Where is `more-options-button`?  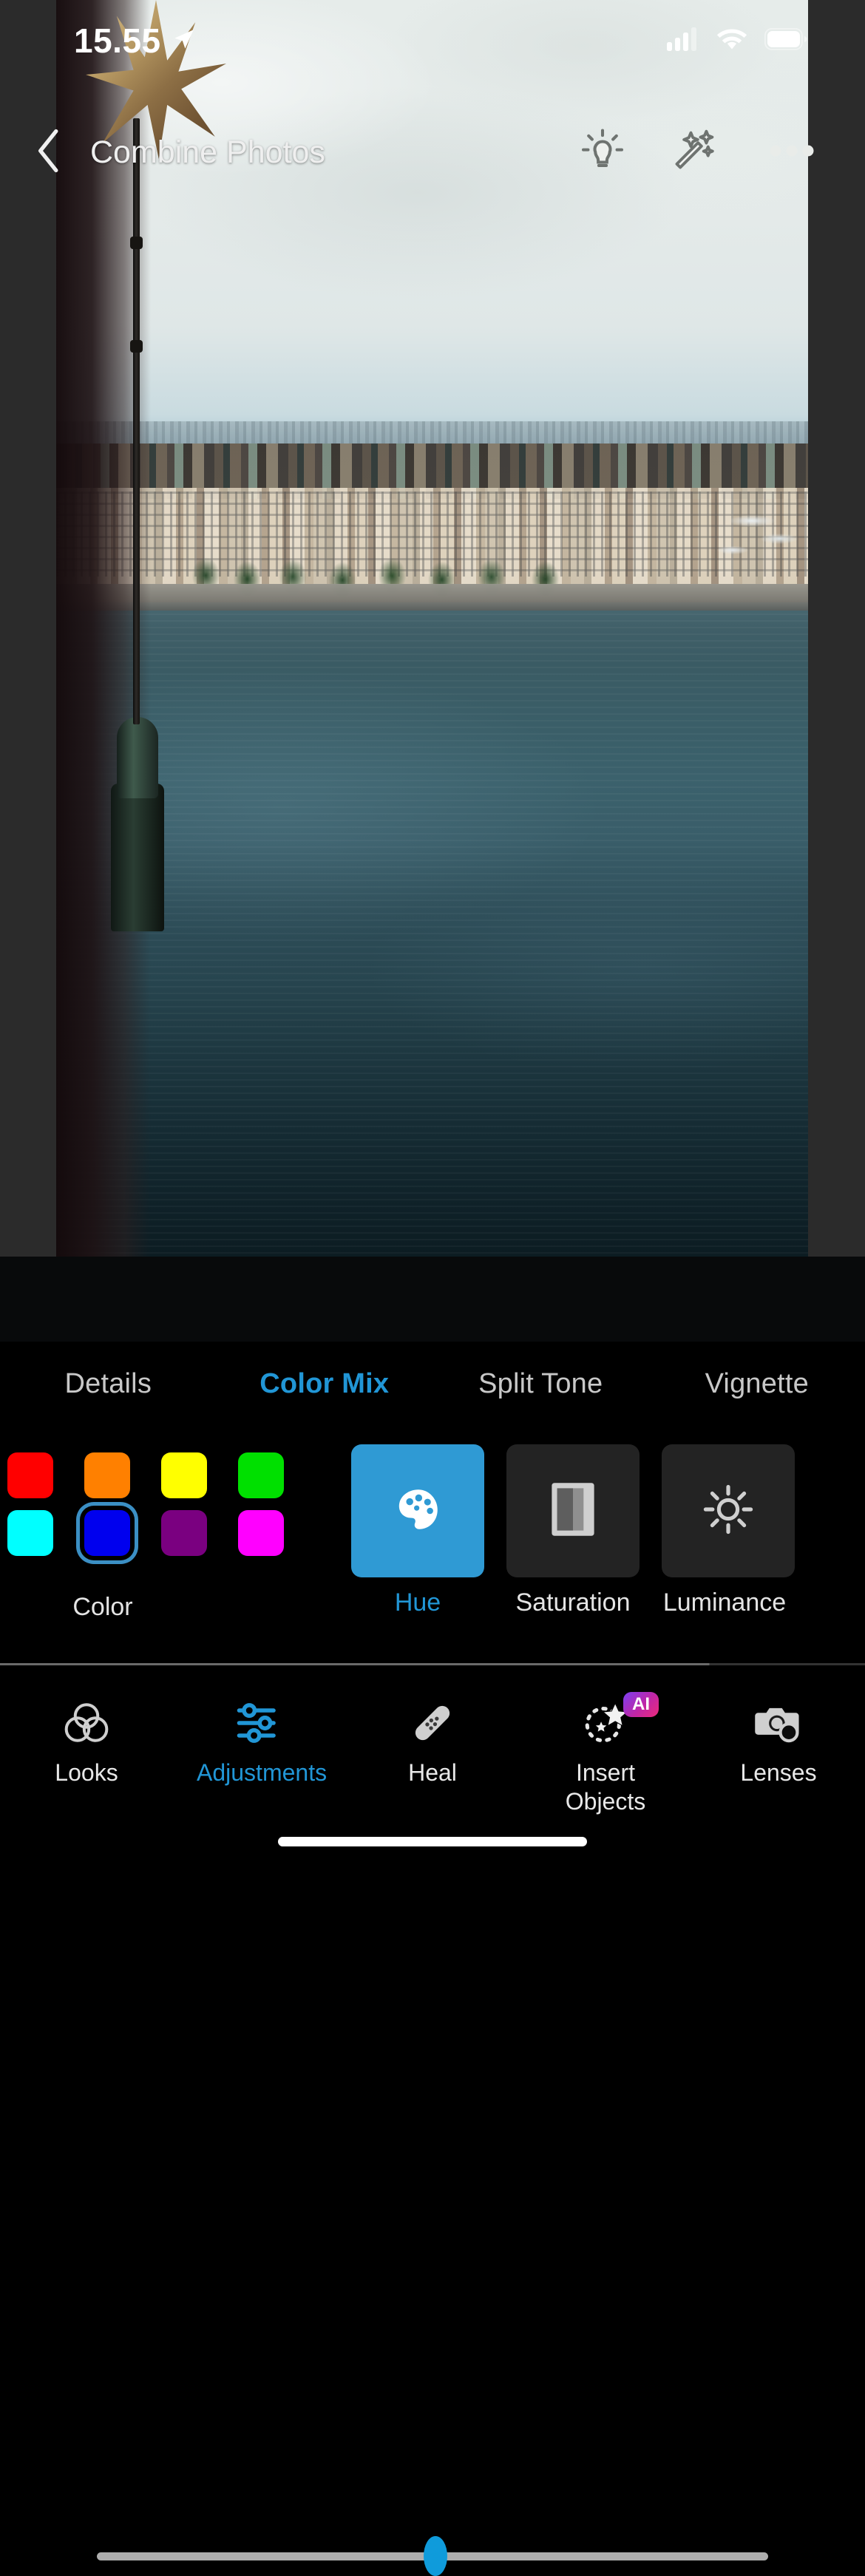 more-options-button is located at coordinates (792, 152).